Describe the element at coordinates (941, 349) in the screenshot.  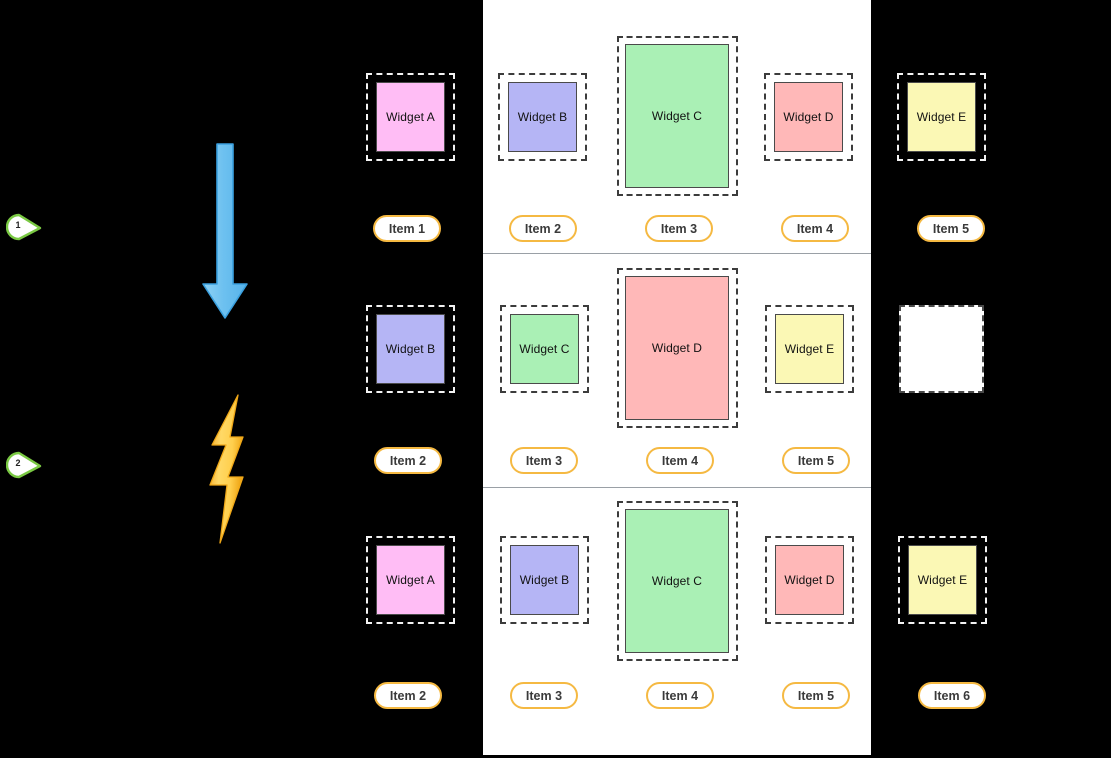
I see `widget-box-empty` at that location.